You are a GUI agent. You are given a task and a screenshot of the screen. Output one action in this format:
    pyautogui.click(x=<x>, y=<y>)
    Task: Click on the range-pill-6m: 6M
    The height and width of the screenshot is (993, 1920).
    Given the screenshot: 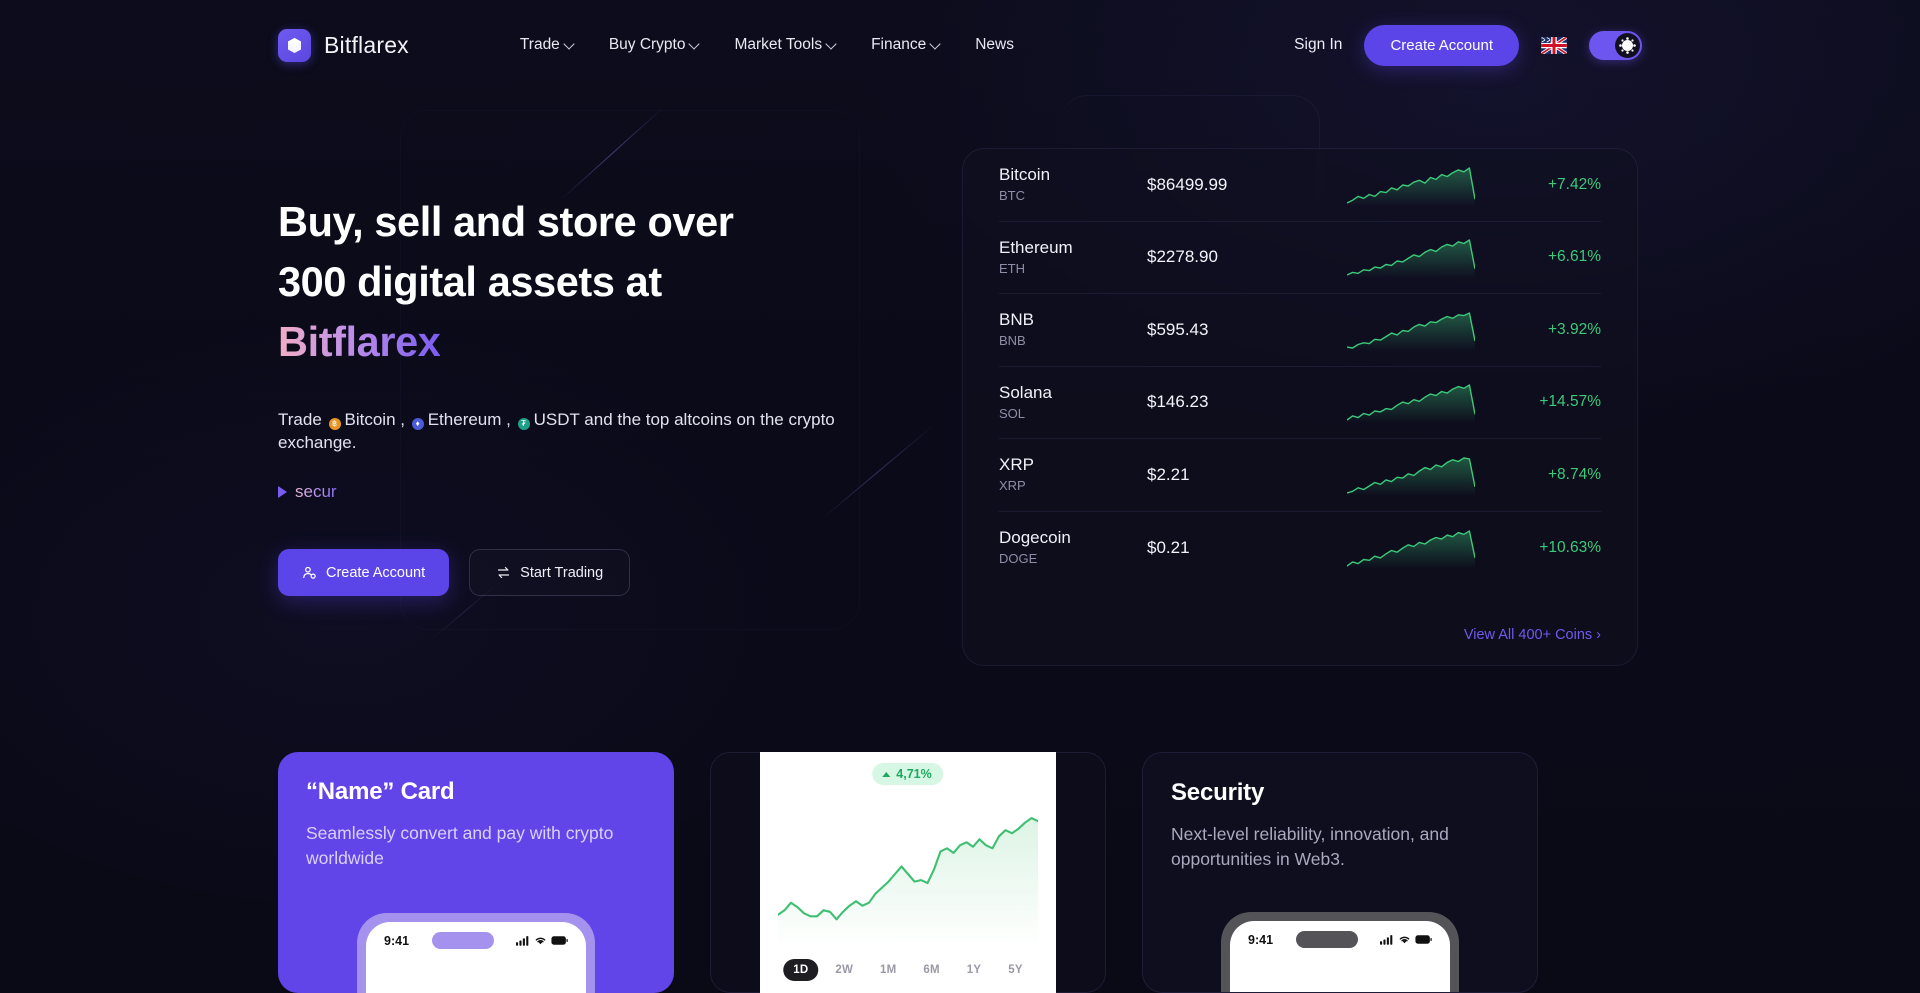 What is the action you would take?
    pyautogui.click(x=931, y=970)
    